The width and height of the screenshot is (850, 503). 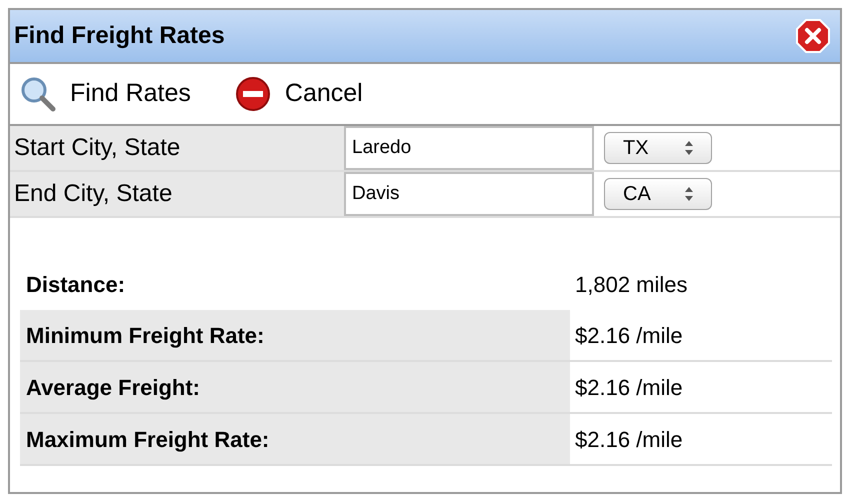 I want to click on city-input: Davis, so click(x=469, y=194).